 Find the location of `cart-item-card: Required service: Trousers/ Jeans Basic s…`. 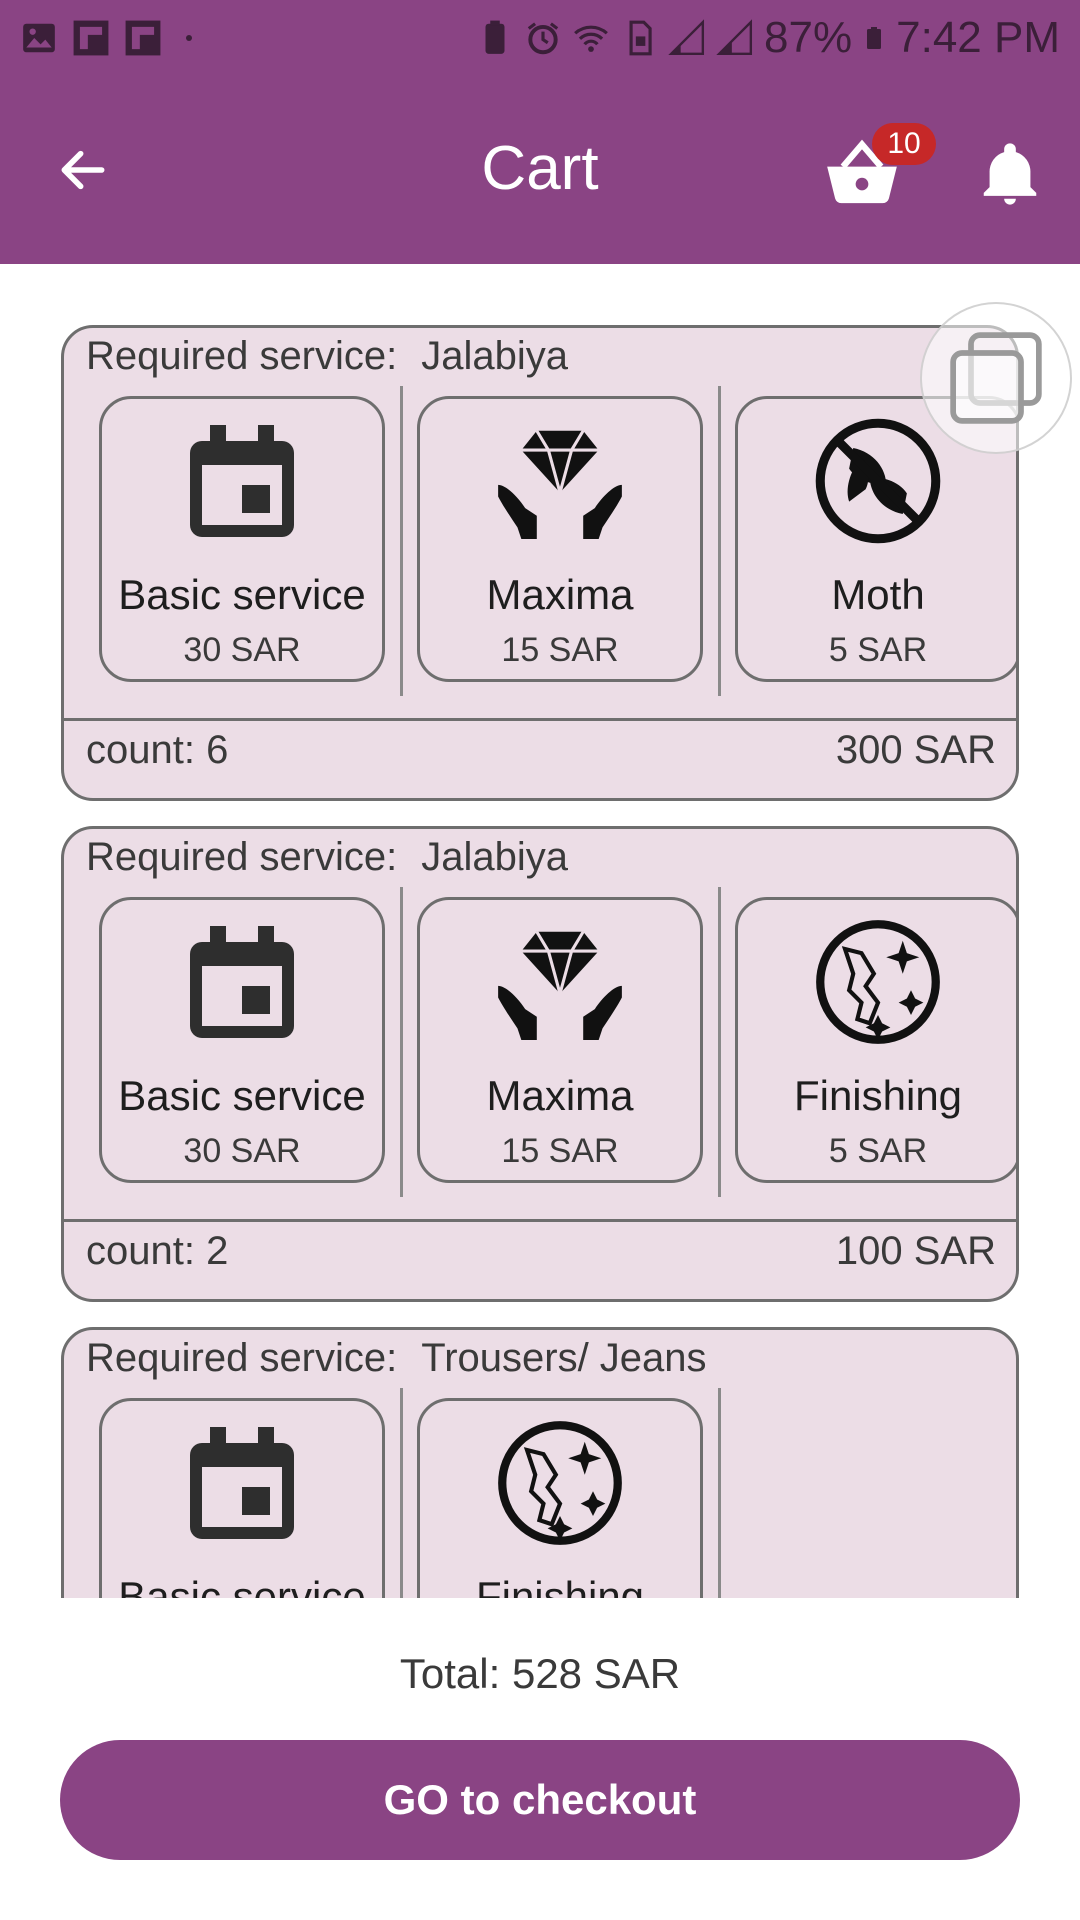

cart-item-card: Required service: Trousers/ Jeans Basic s… is located at coordinates (540, 1462).